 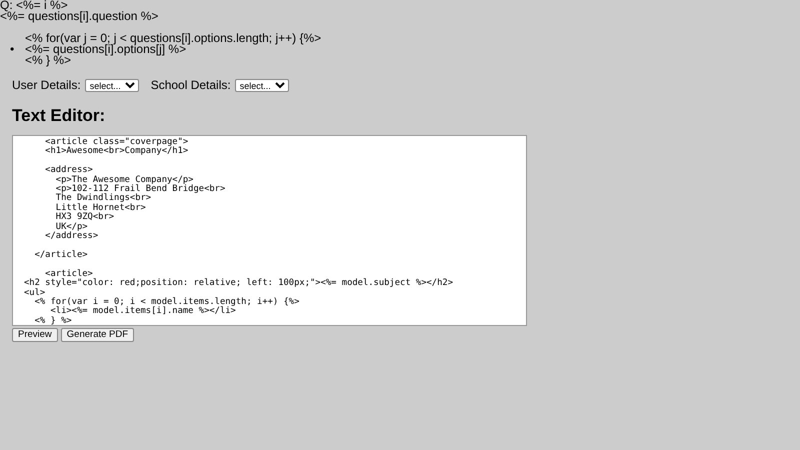 I want to click on template-line: Q: <%= i %>, so click(x=34, y=5).